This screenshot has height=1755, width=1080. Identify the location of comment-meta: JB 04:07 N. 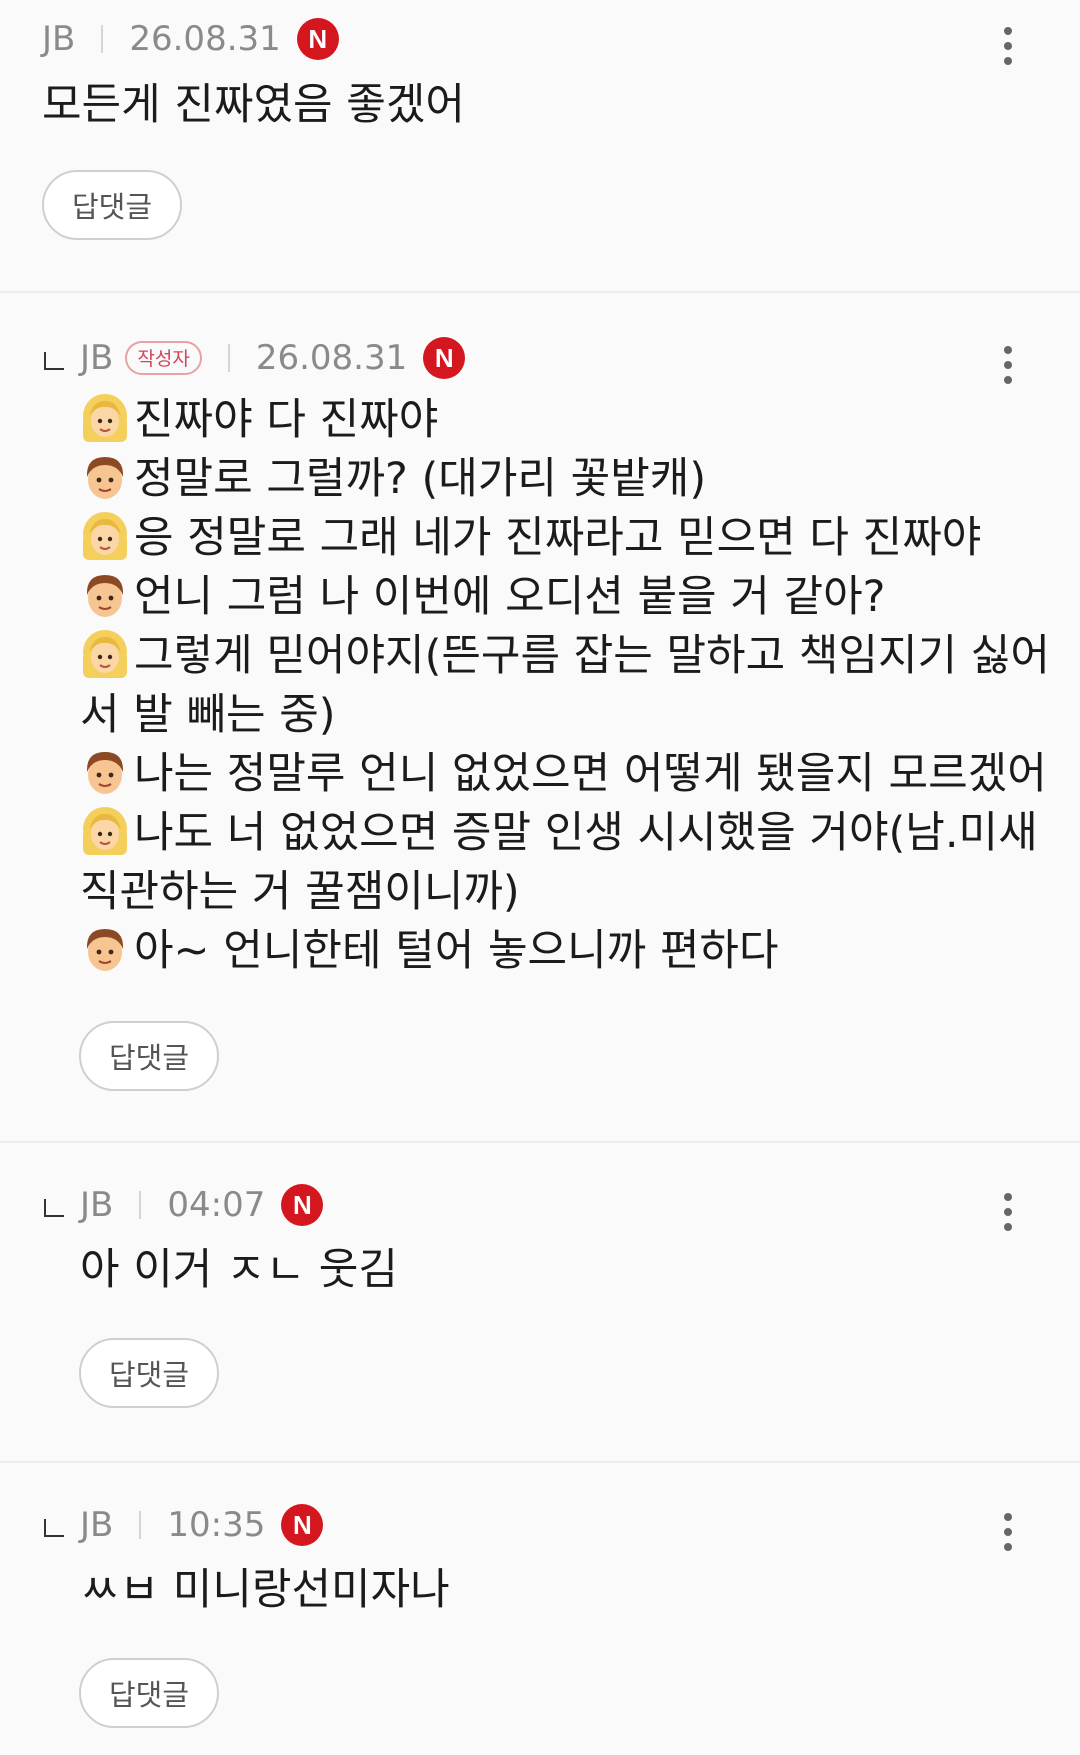
(183, 1205).